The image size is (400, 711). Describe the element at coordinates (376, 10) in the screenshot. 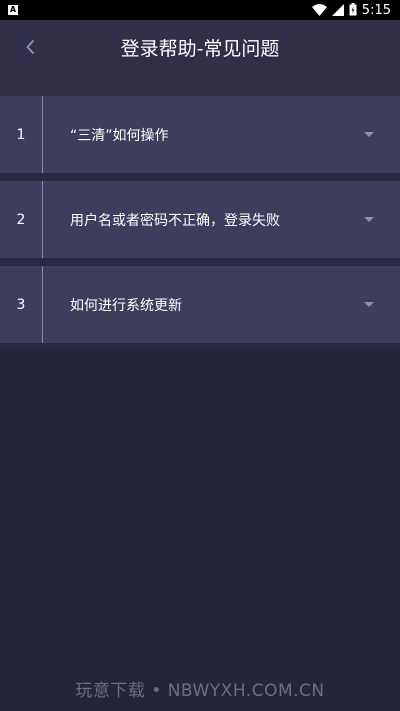

I see `status-time: 5:15` at that location.